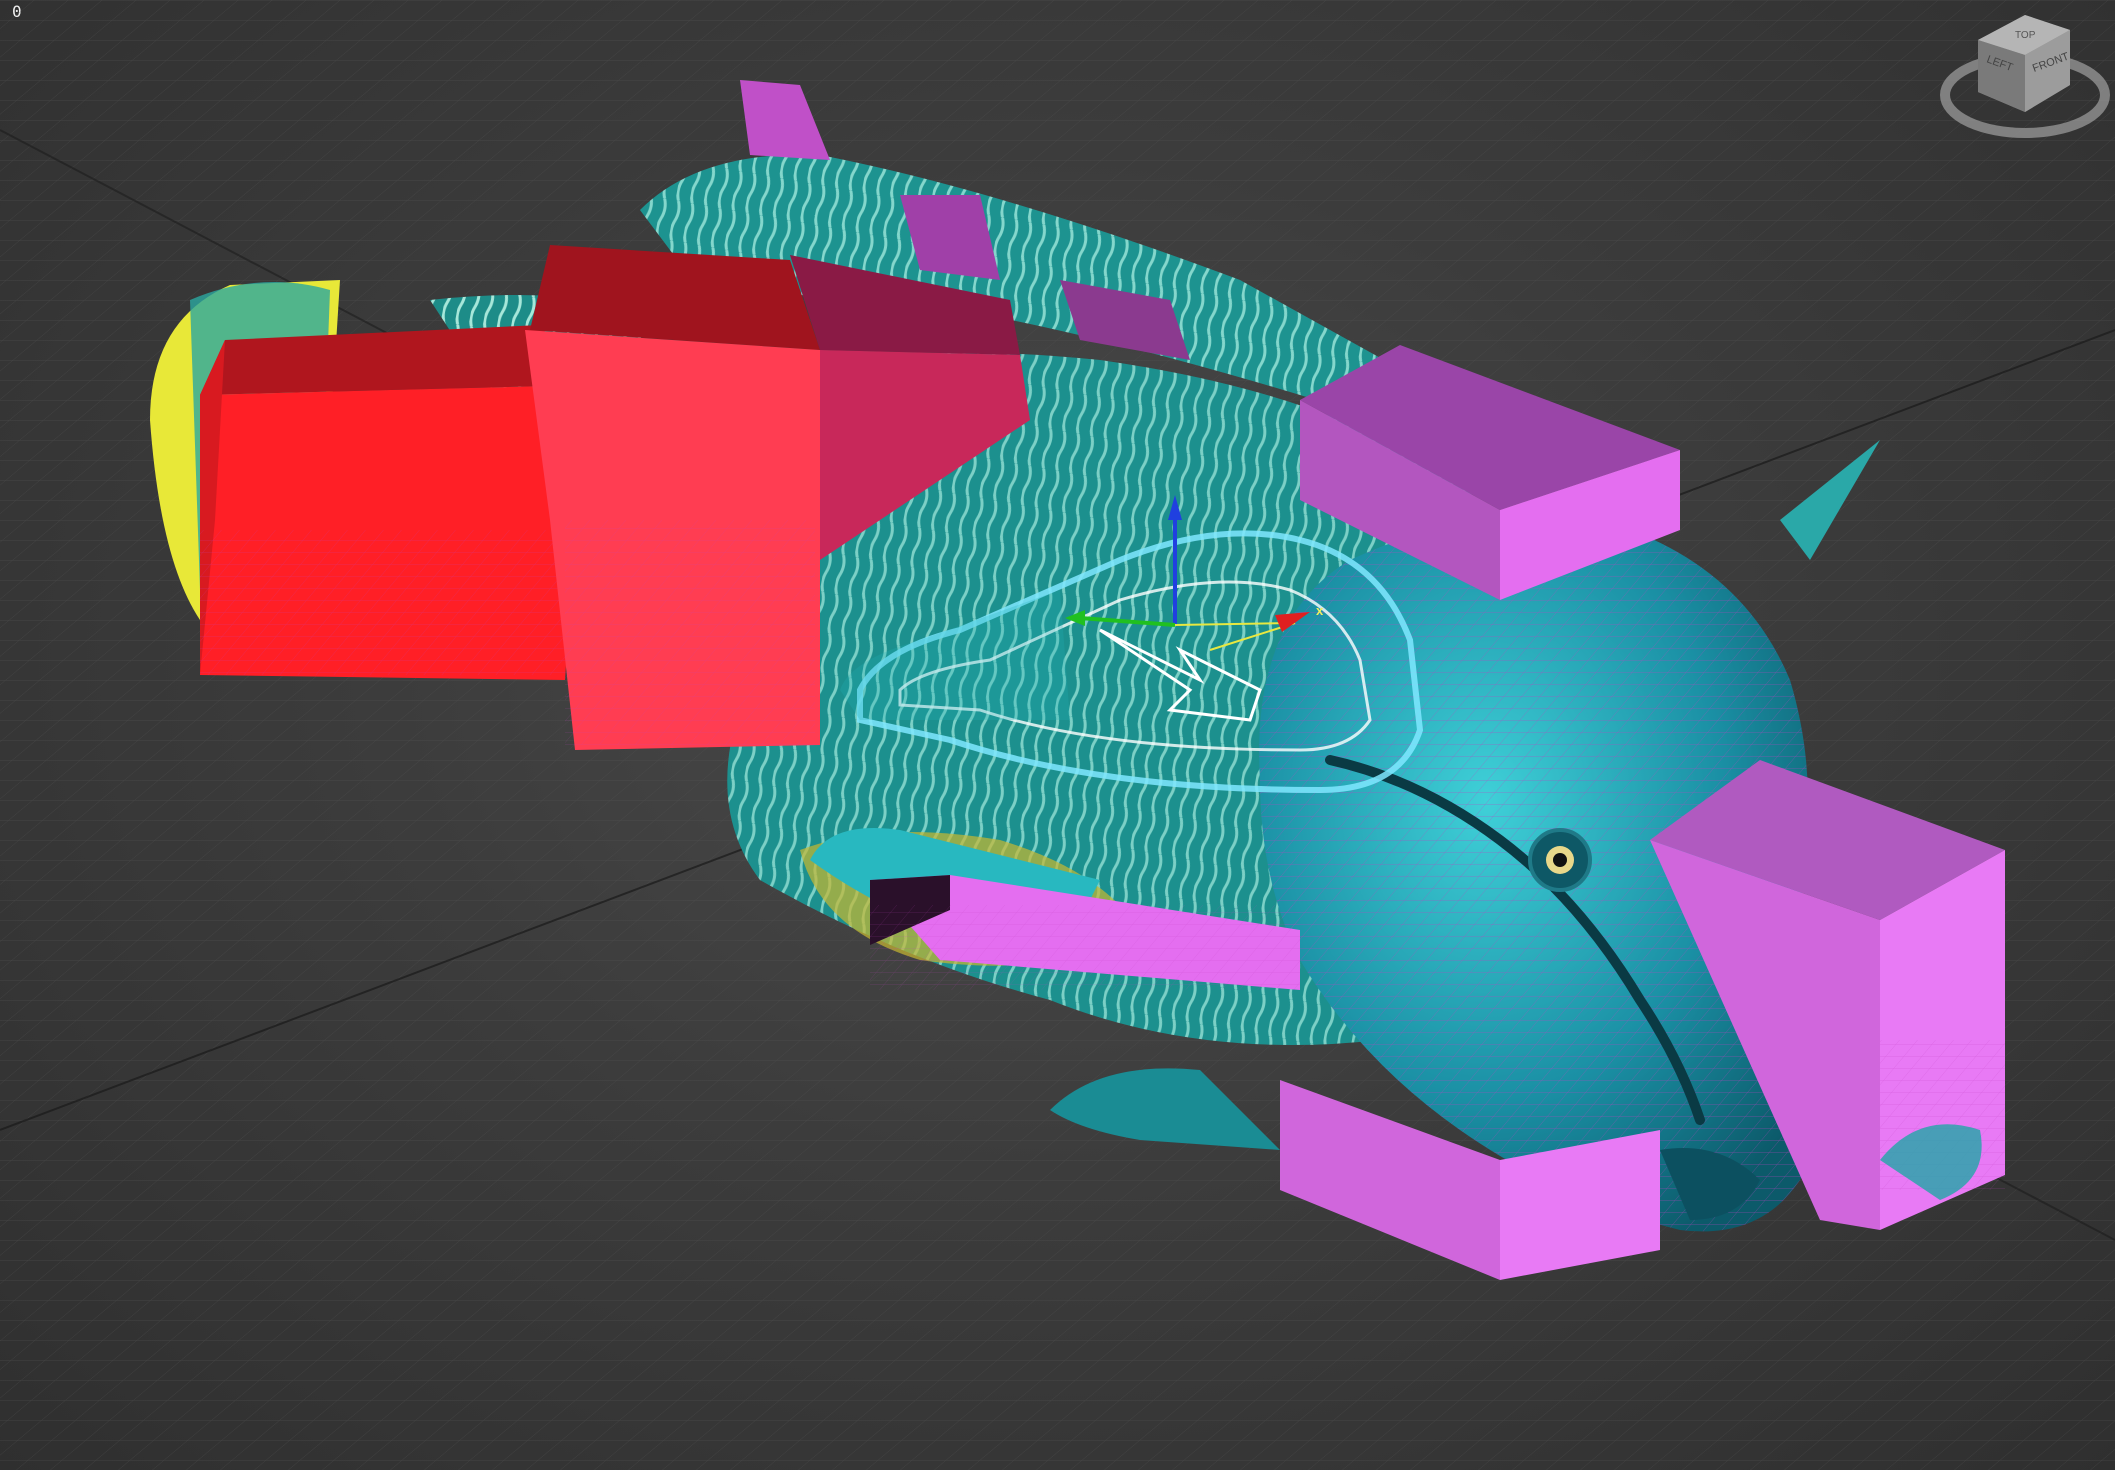  What do you see at coordinates (2025, 35) in the screenshot?
I see `viewcube-top-label: TOP` at bounding box center [2025, 35].